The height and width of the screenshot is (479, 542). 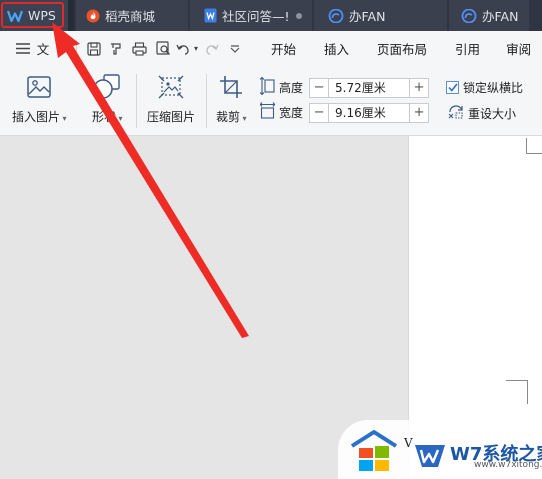 What do you see at coordinates (228, 117) in the screenshot?
I see `crop-label: 裁剪` at bounding box center [228, 117].